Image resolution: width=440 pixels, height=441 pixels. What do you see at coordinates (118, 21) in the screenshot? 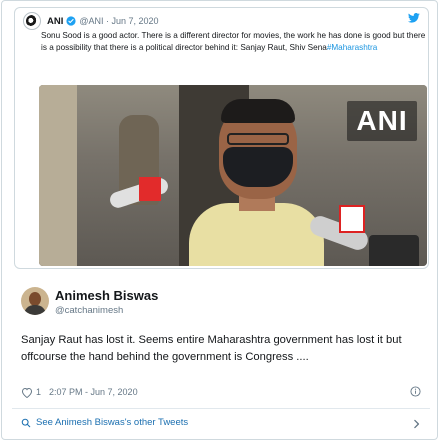
I see `quoted-handle-date: @ANI · Jun 7, 2020` at bounding box center [118, 21].